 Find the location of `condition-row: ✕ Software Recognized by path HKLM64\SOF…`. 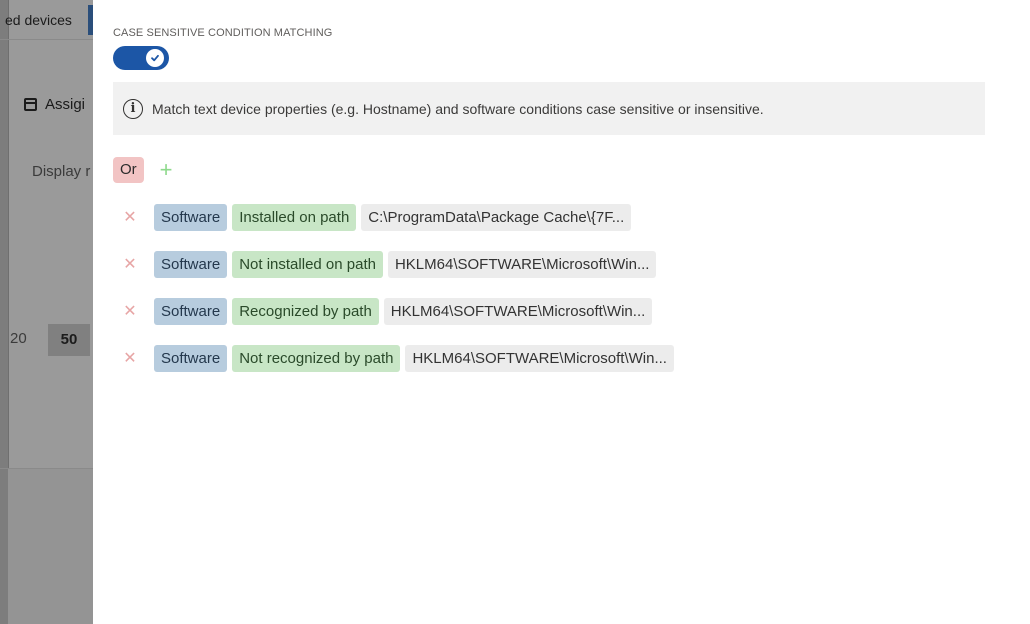

condition-row: ✕ Software Recognized by path HKLM64\SOF… is located at coordinates (396, 311).